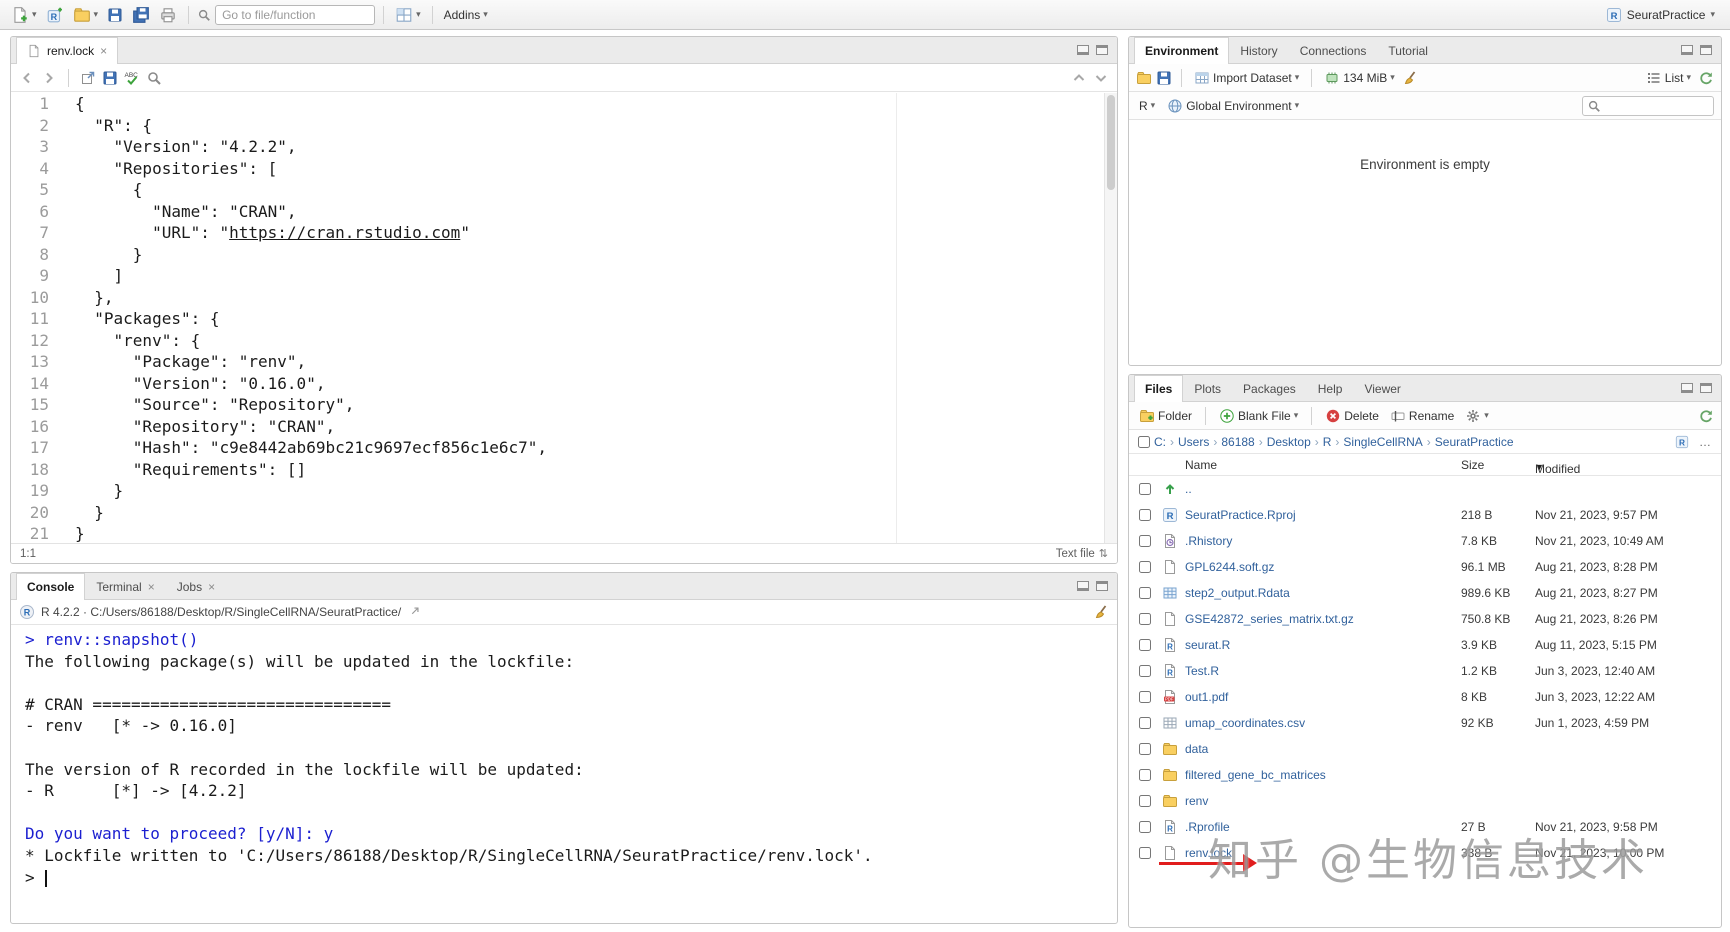 This screenshot has height=932, width=1730. What do you see at coordinates (88, 78) in the screenshot?
I see `open-new-window-icon` at bounding box center [88, 78].